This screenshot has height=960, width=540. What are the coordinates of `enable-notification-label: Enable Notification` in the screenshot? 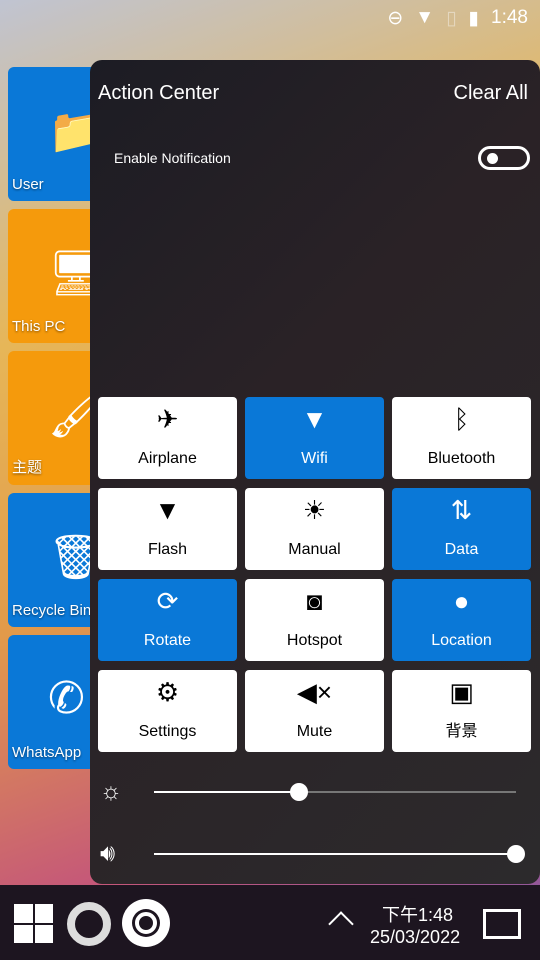 It's located at (172, 158).